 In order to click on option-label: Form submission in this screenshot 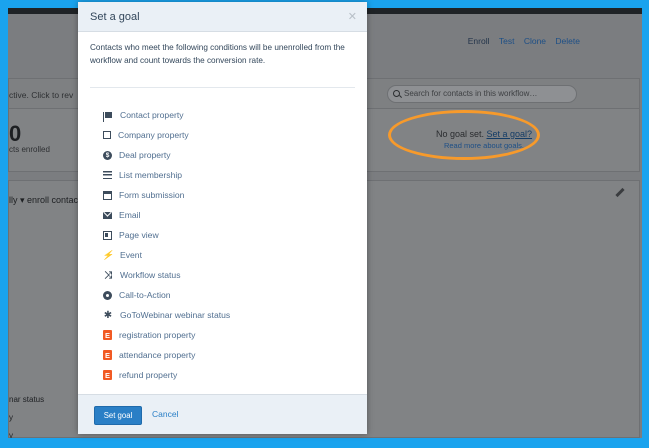, I will do `click(152, 195)`.